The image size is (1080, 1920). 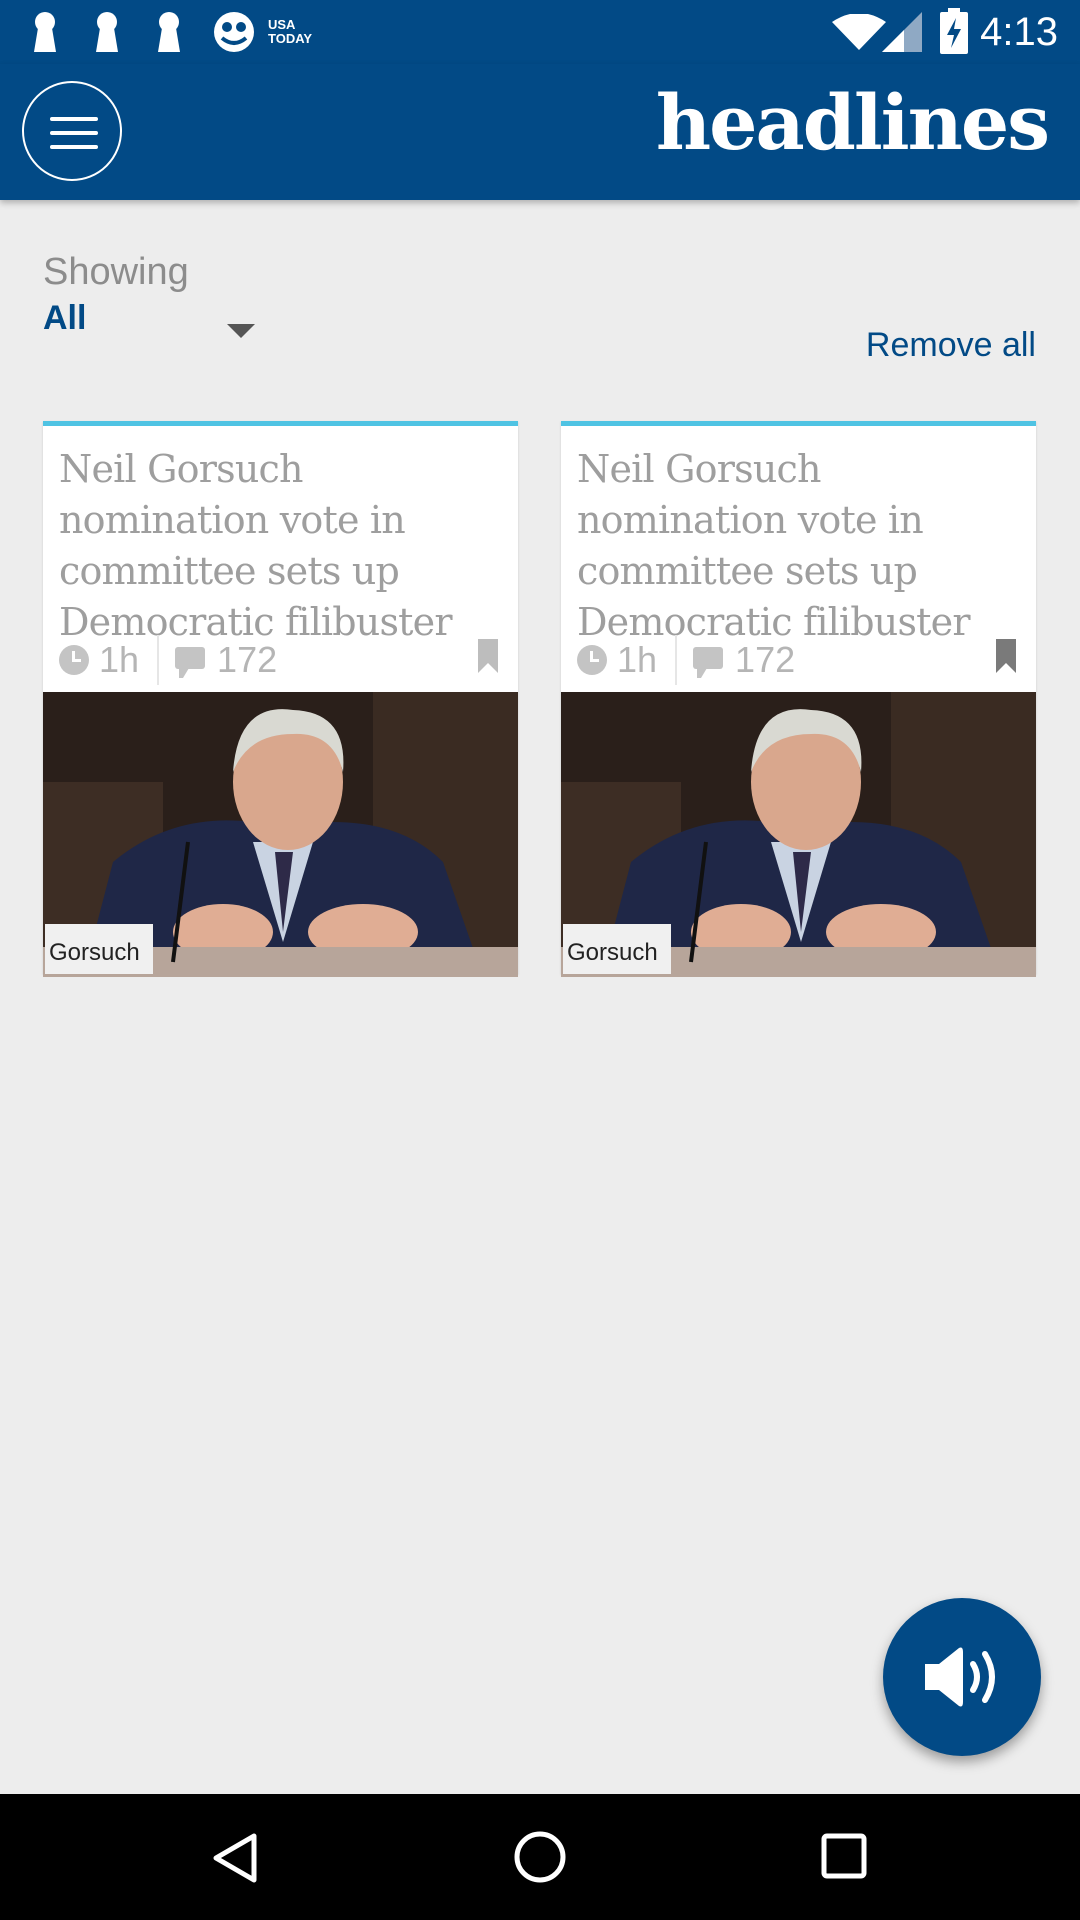 What do you see at coordinates (72, 131) in the screenshot?
I see `menu-button` at bounding box center [72, 131].